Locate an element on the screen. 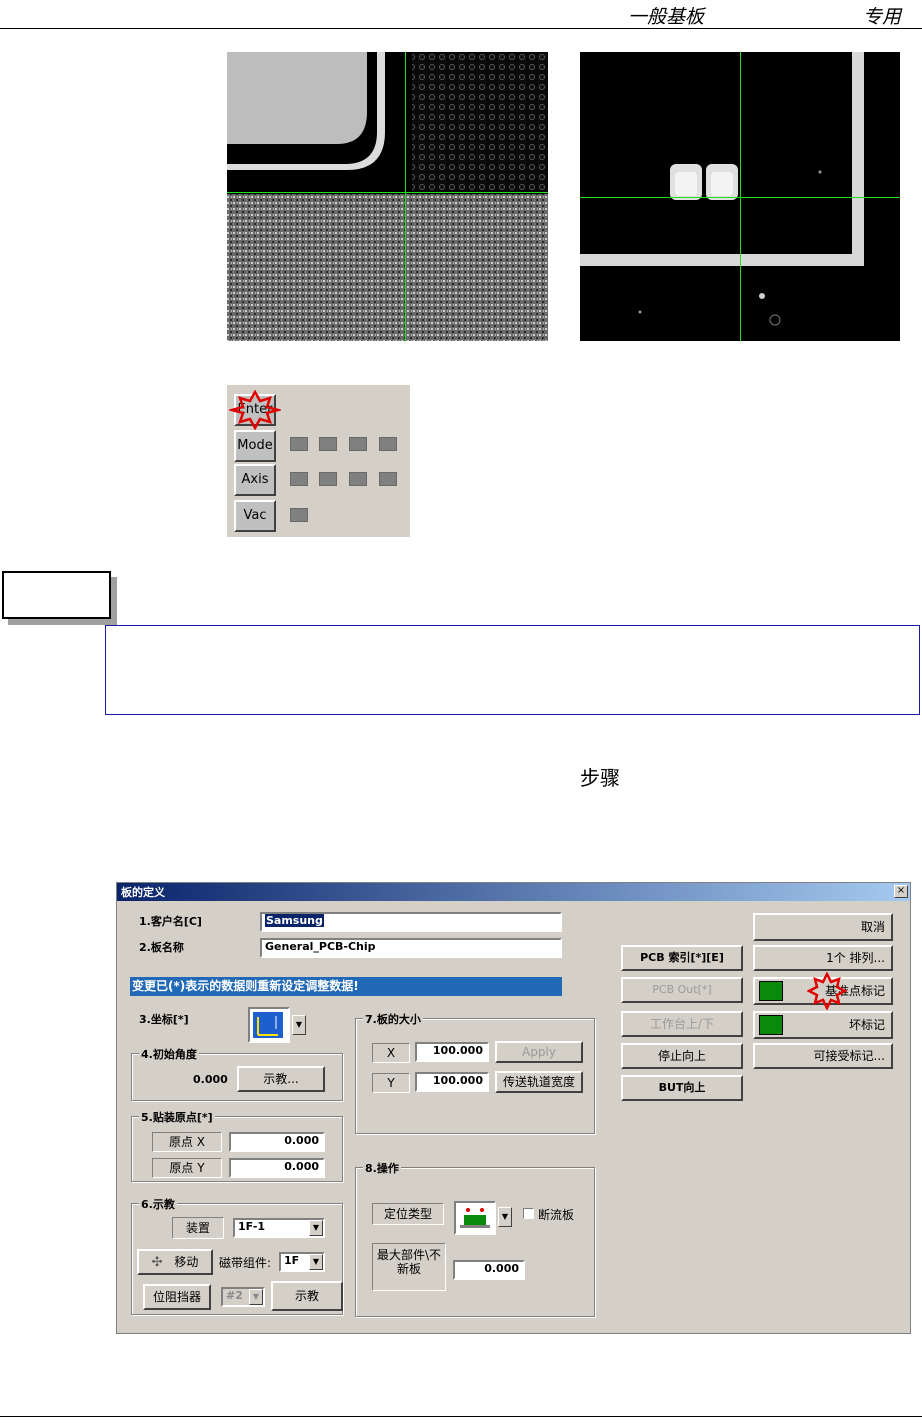  vac-indicator is located at coordinates (299, 515).